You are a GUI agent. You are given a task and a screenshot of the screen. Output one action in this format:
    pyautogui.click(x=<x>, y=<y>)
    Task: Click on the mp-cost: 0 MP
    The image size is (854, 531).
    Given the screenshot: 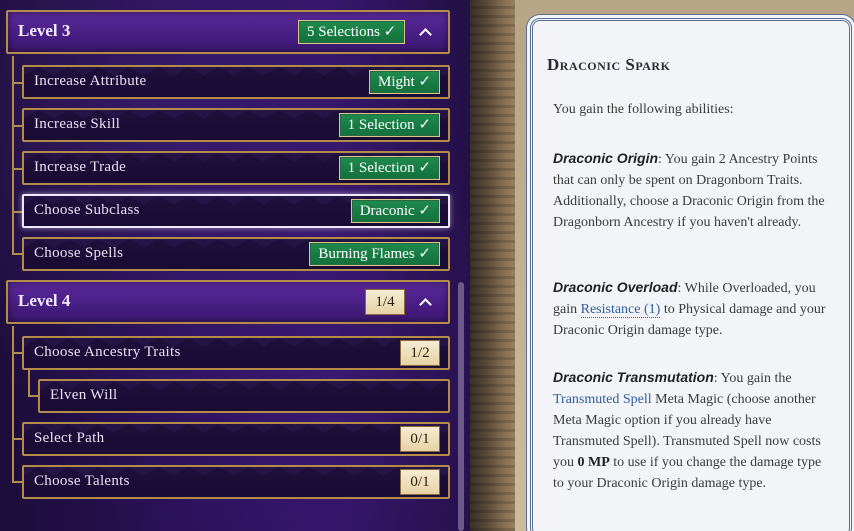 What is the action you would take?
    pyautogui.click(x=593, y=462)
    